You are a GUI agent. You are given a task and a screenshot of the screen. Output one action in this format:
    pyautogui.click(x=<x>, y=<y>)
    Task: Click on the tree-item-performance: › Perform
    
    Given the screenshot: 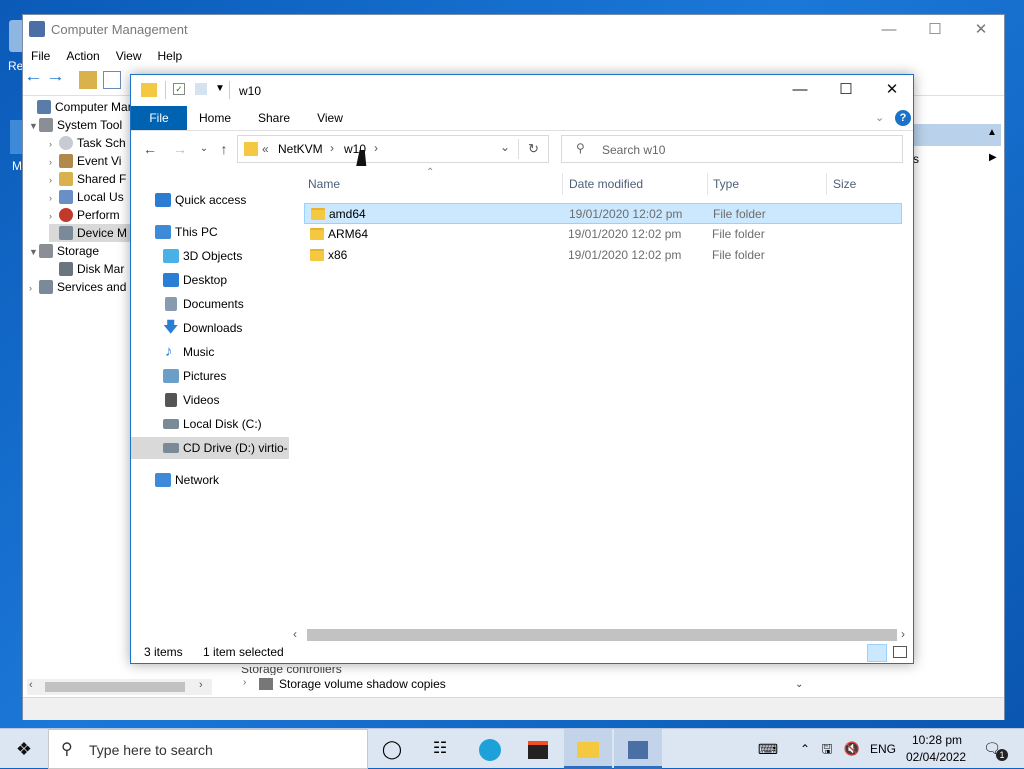 What is the action you would take?
    pyautogui.click(x=84, y=215)
    